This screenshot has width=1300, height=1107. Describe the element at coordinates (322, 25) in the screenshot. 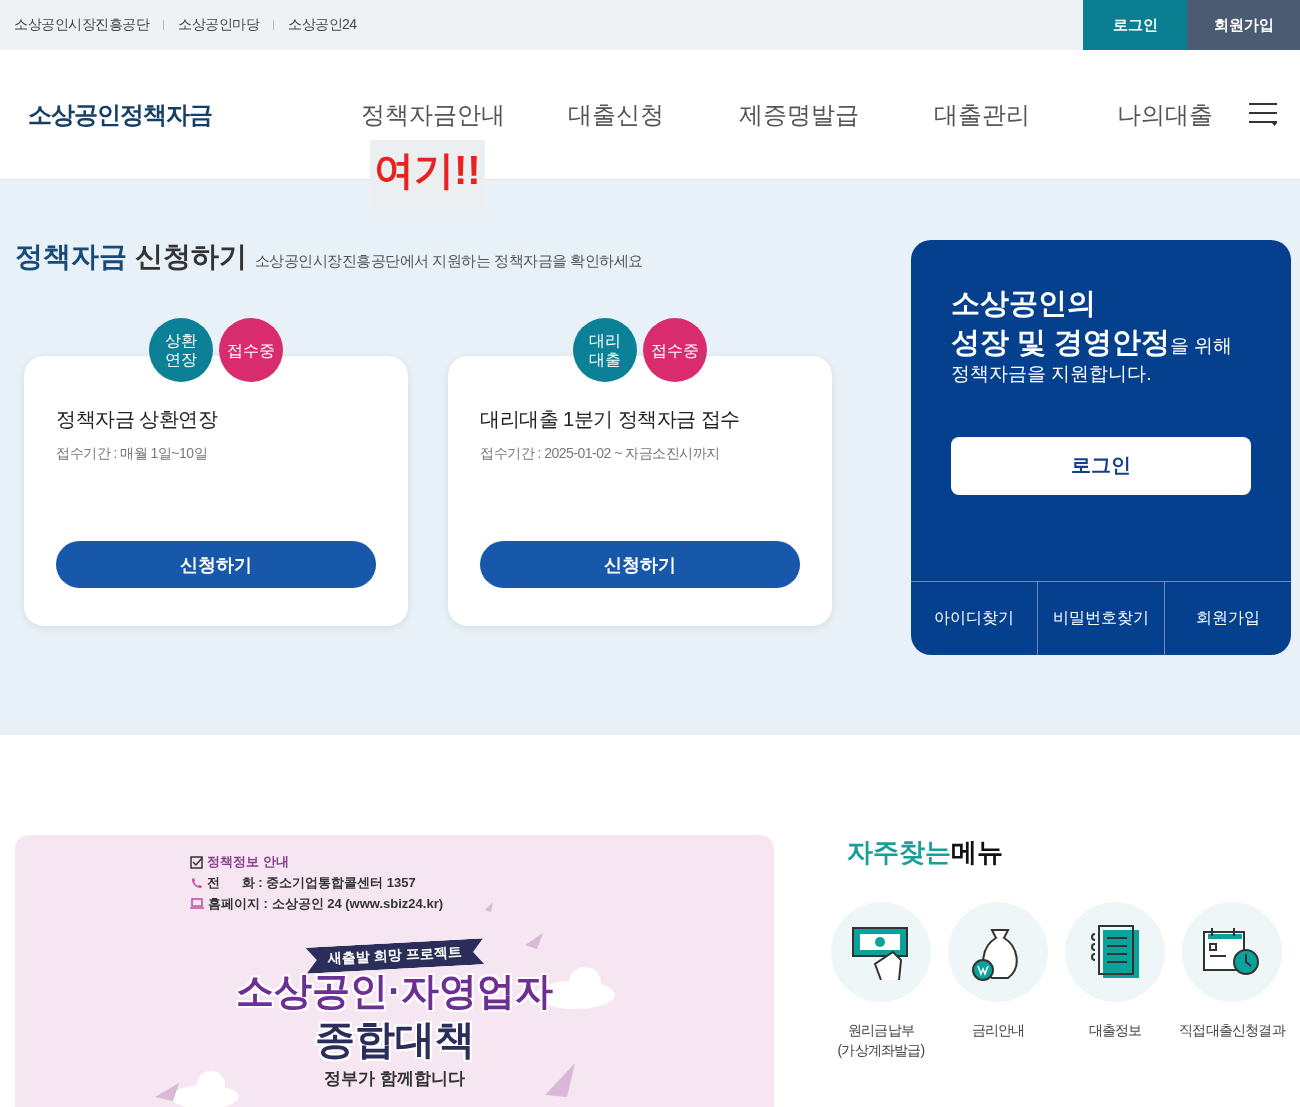

I see `top-link: 소상공인24` at that location.